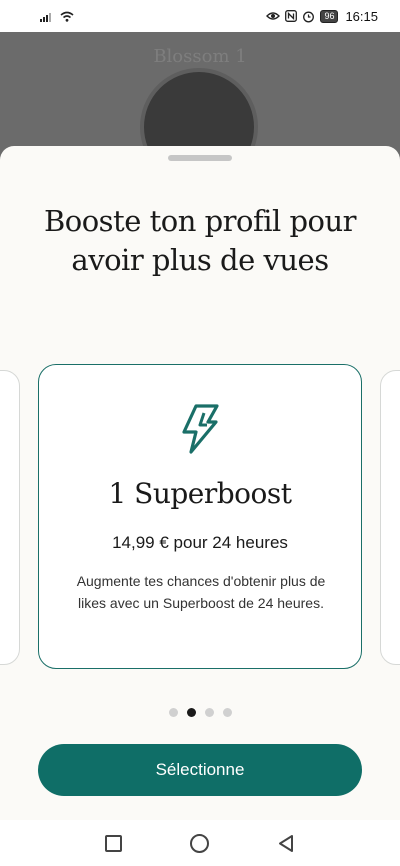 The image size is (400, 866). I want to click on status-right: 96 16:15, so click(322, 16).